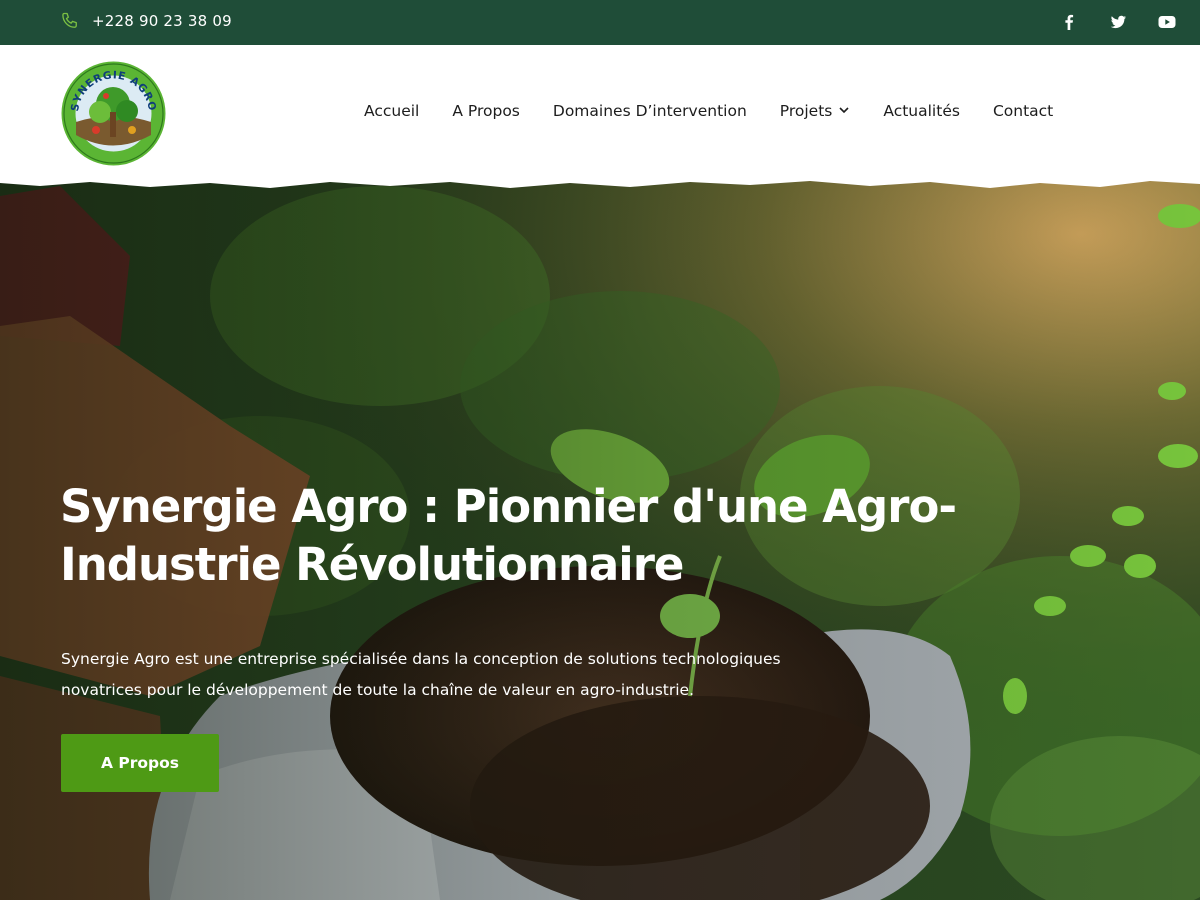  What do you see at coordinates (844, 111) in the screenshot?
I see `chevron-down-icon` at bounding box center [844, 111].